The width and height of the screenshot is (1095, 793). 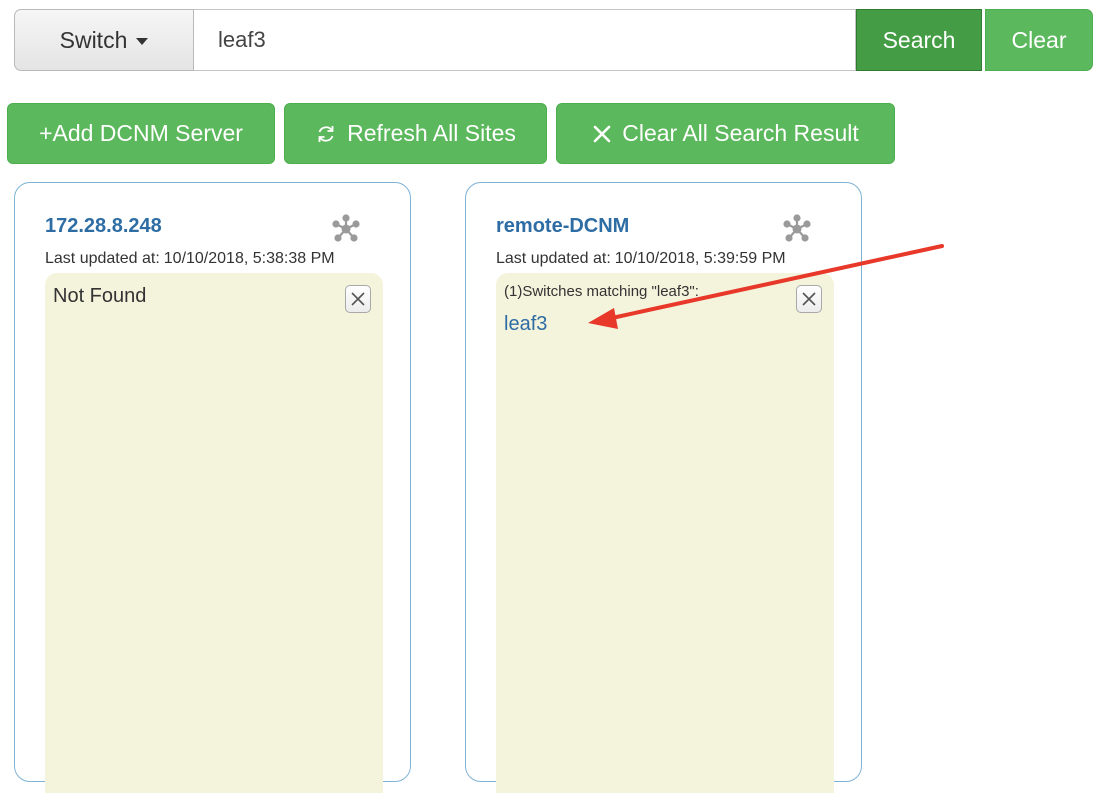 I want to click on search-type-dropdown: Switch, so click(x=104, y=40).